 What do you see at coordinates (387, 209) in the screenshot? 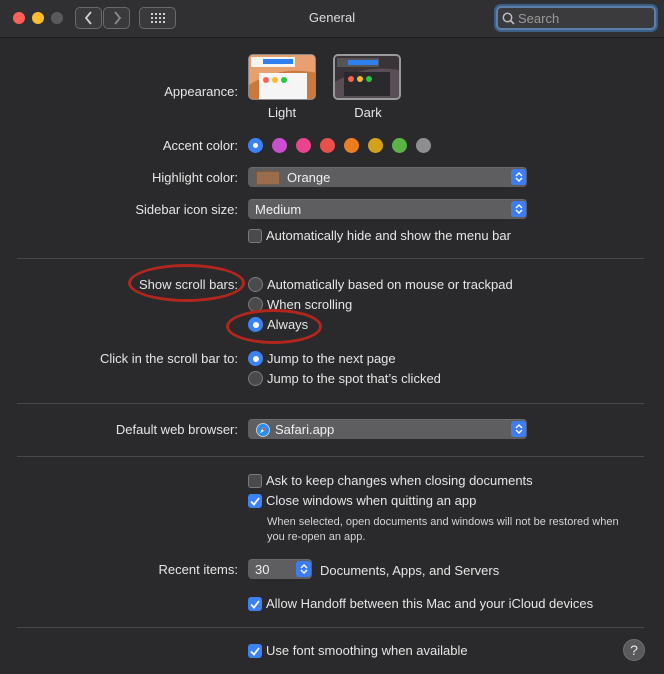
I see `sidebar-icon-size-popup: Medium` at bounding box center [387, 209].